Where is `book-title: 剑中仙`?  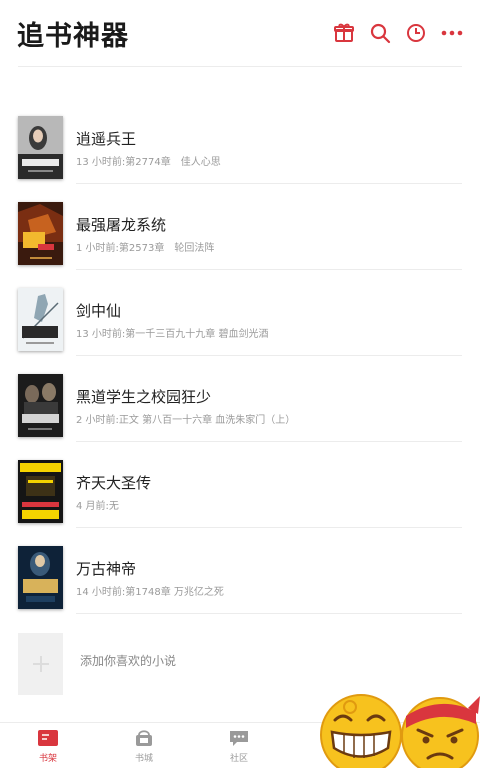 book-title: 剑中仙 is located at coordinates (99, 311).